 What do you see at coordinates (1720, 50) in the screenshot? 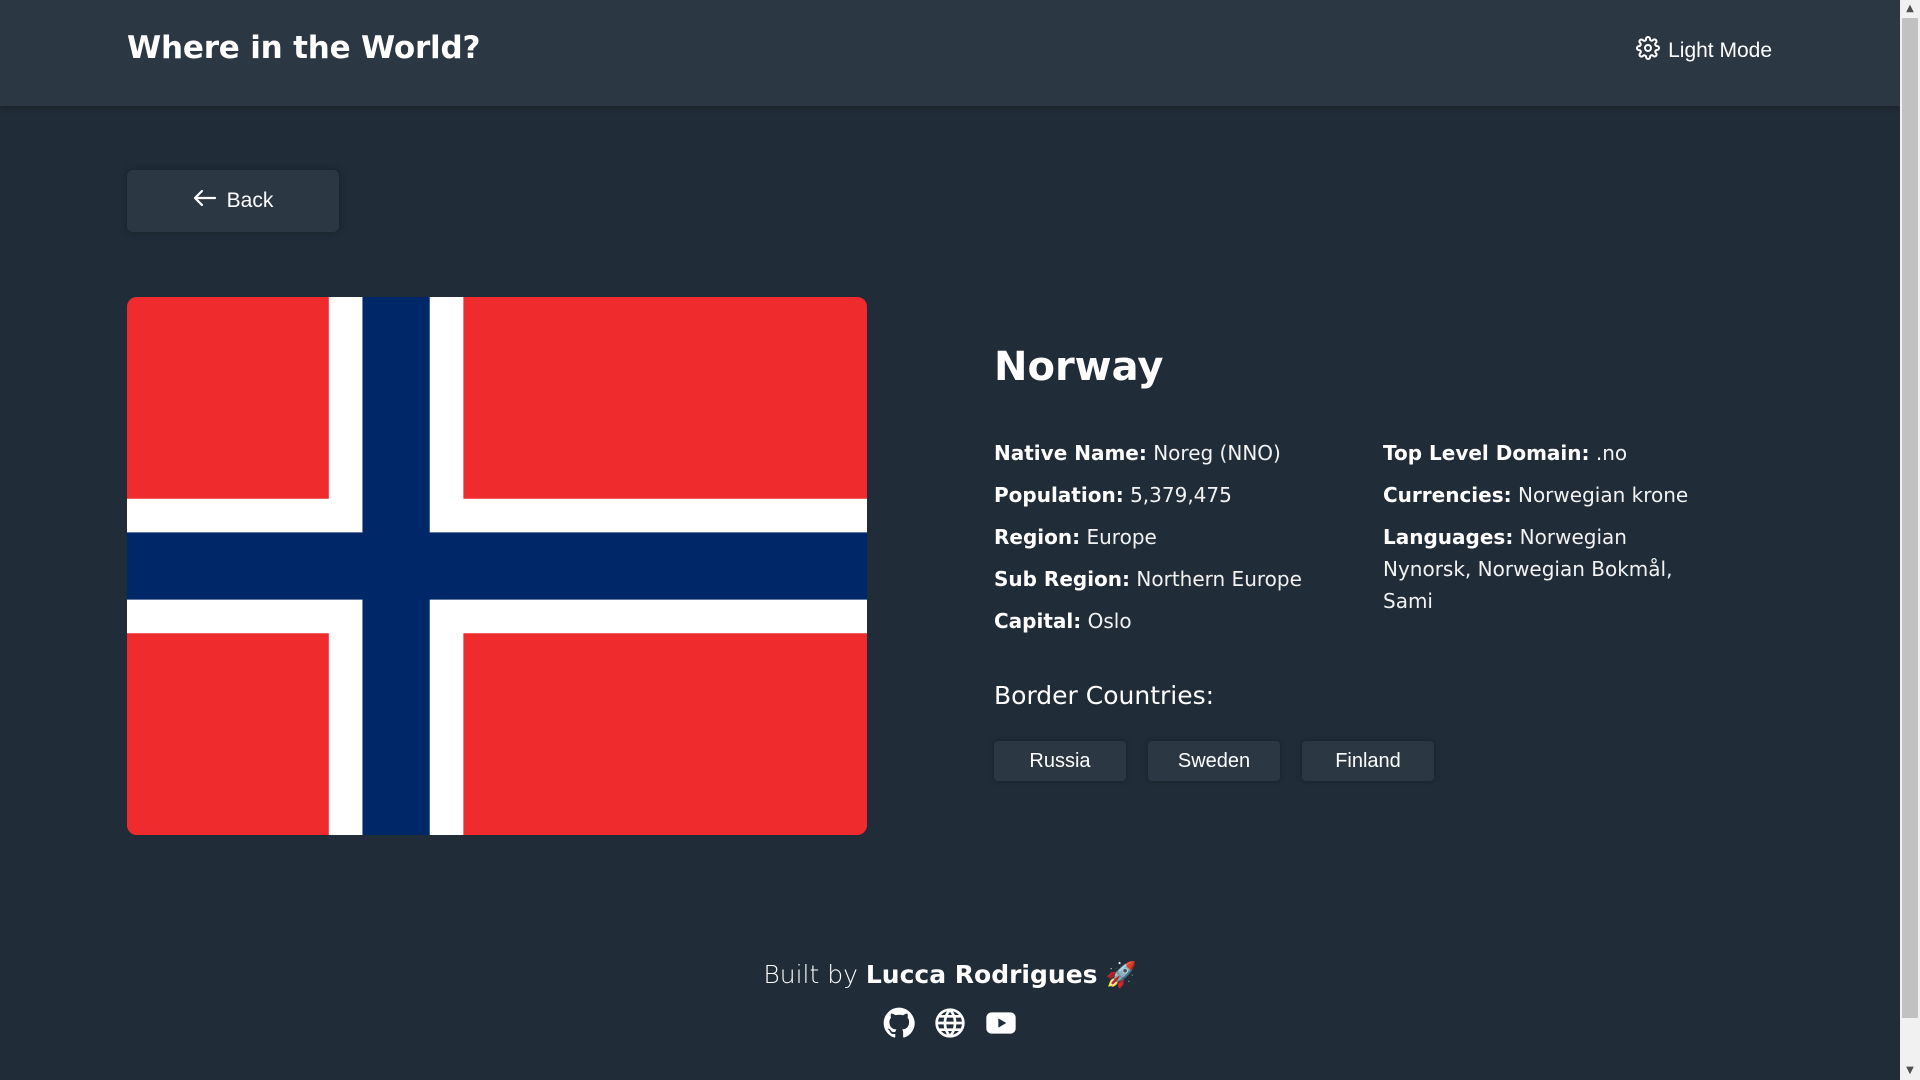
I see `theme-toggle-label: Light Mode` at bounding box center [1720, 50].